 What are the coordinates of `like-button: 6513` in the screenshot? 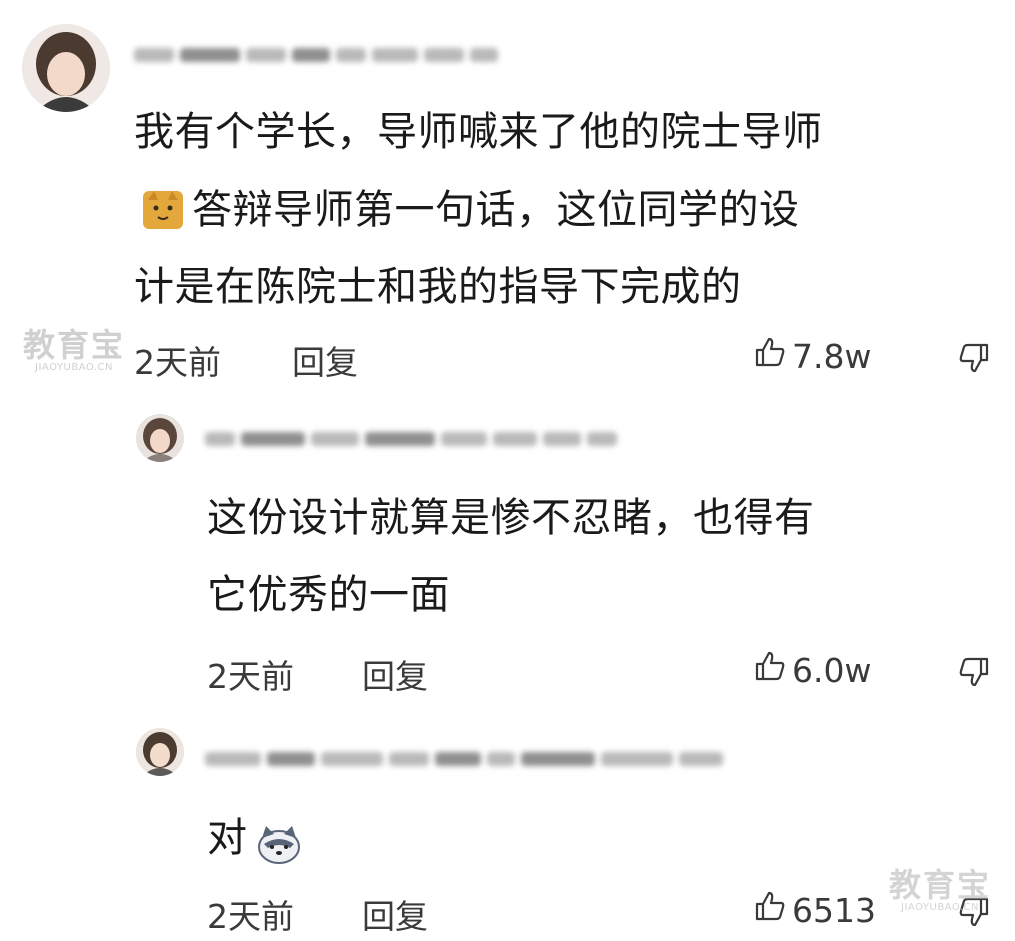 It's located at (815, 910).